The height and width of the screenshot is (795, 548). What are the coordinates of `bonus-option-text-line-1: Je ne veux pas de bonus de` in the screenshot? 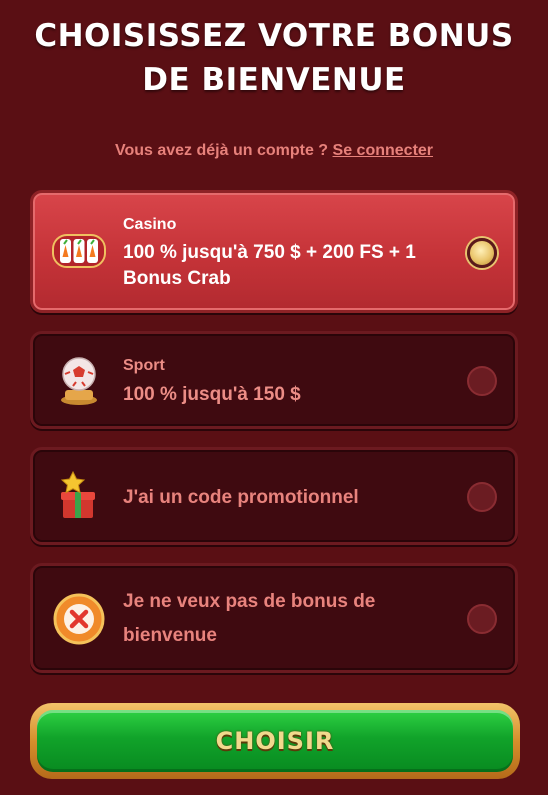 It's located at (249, 601).